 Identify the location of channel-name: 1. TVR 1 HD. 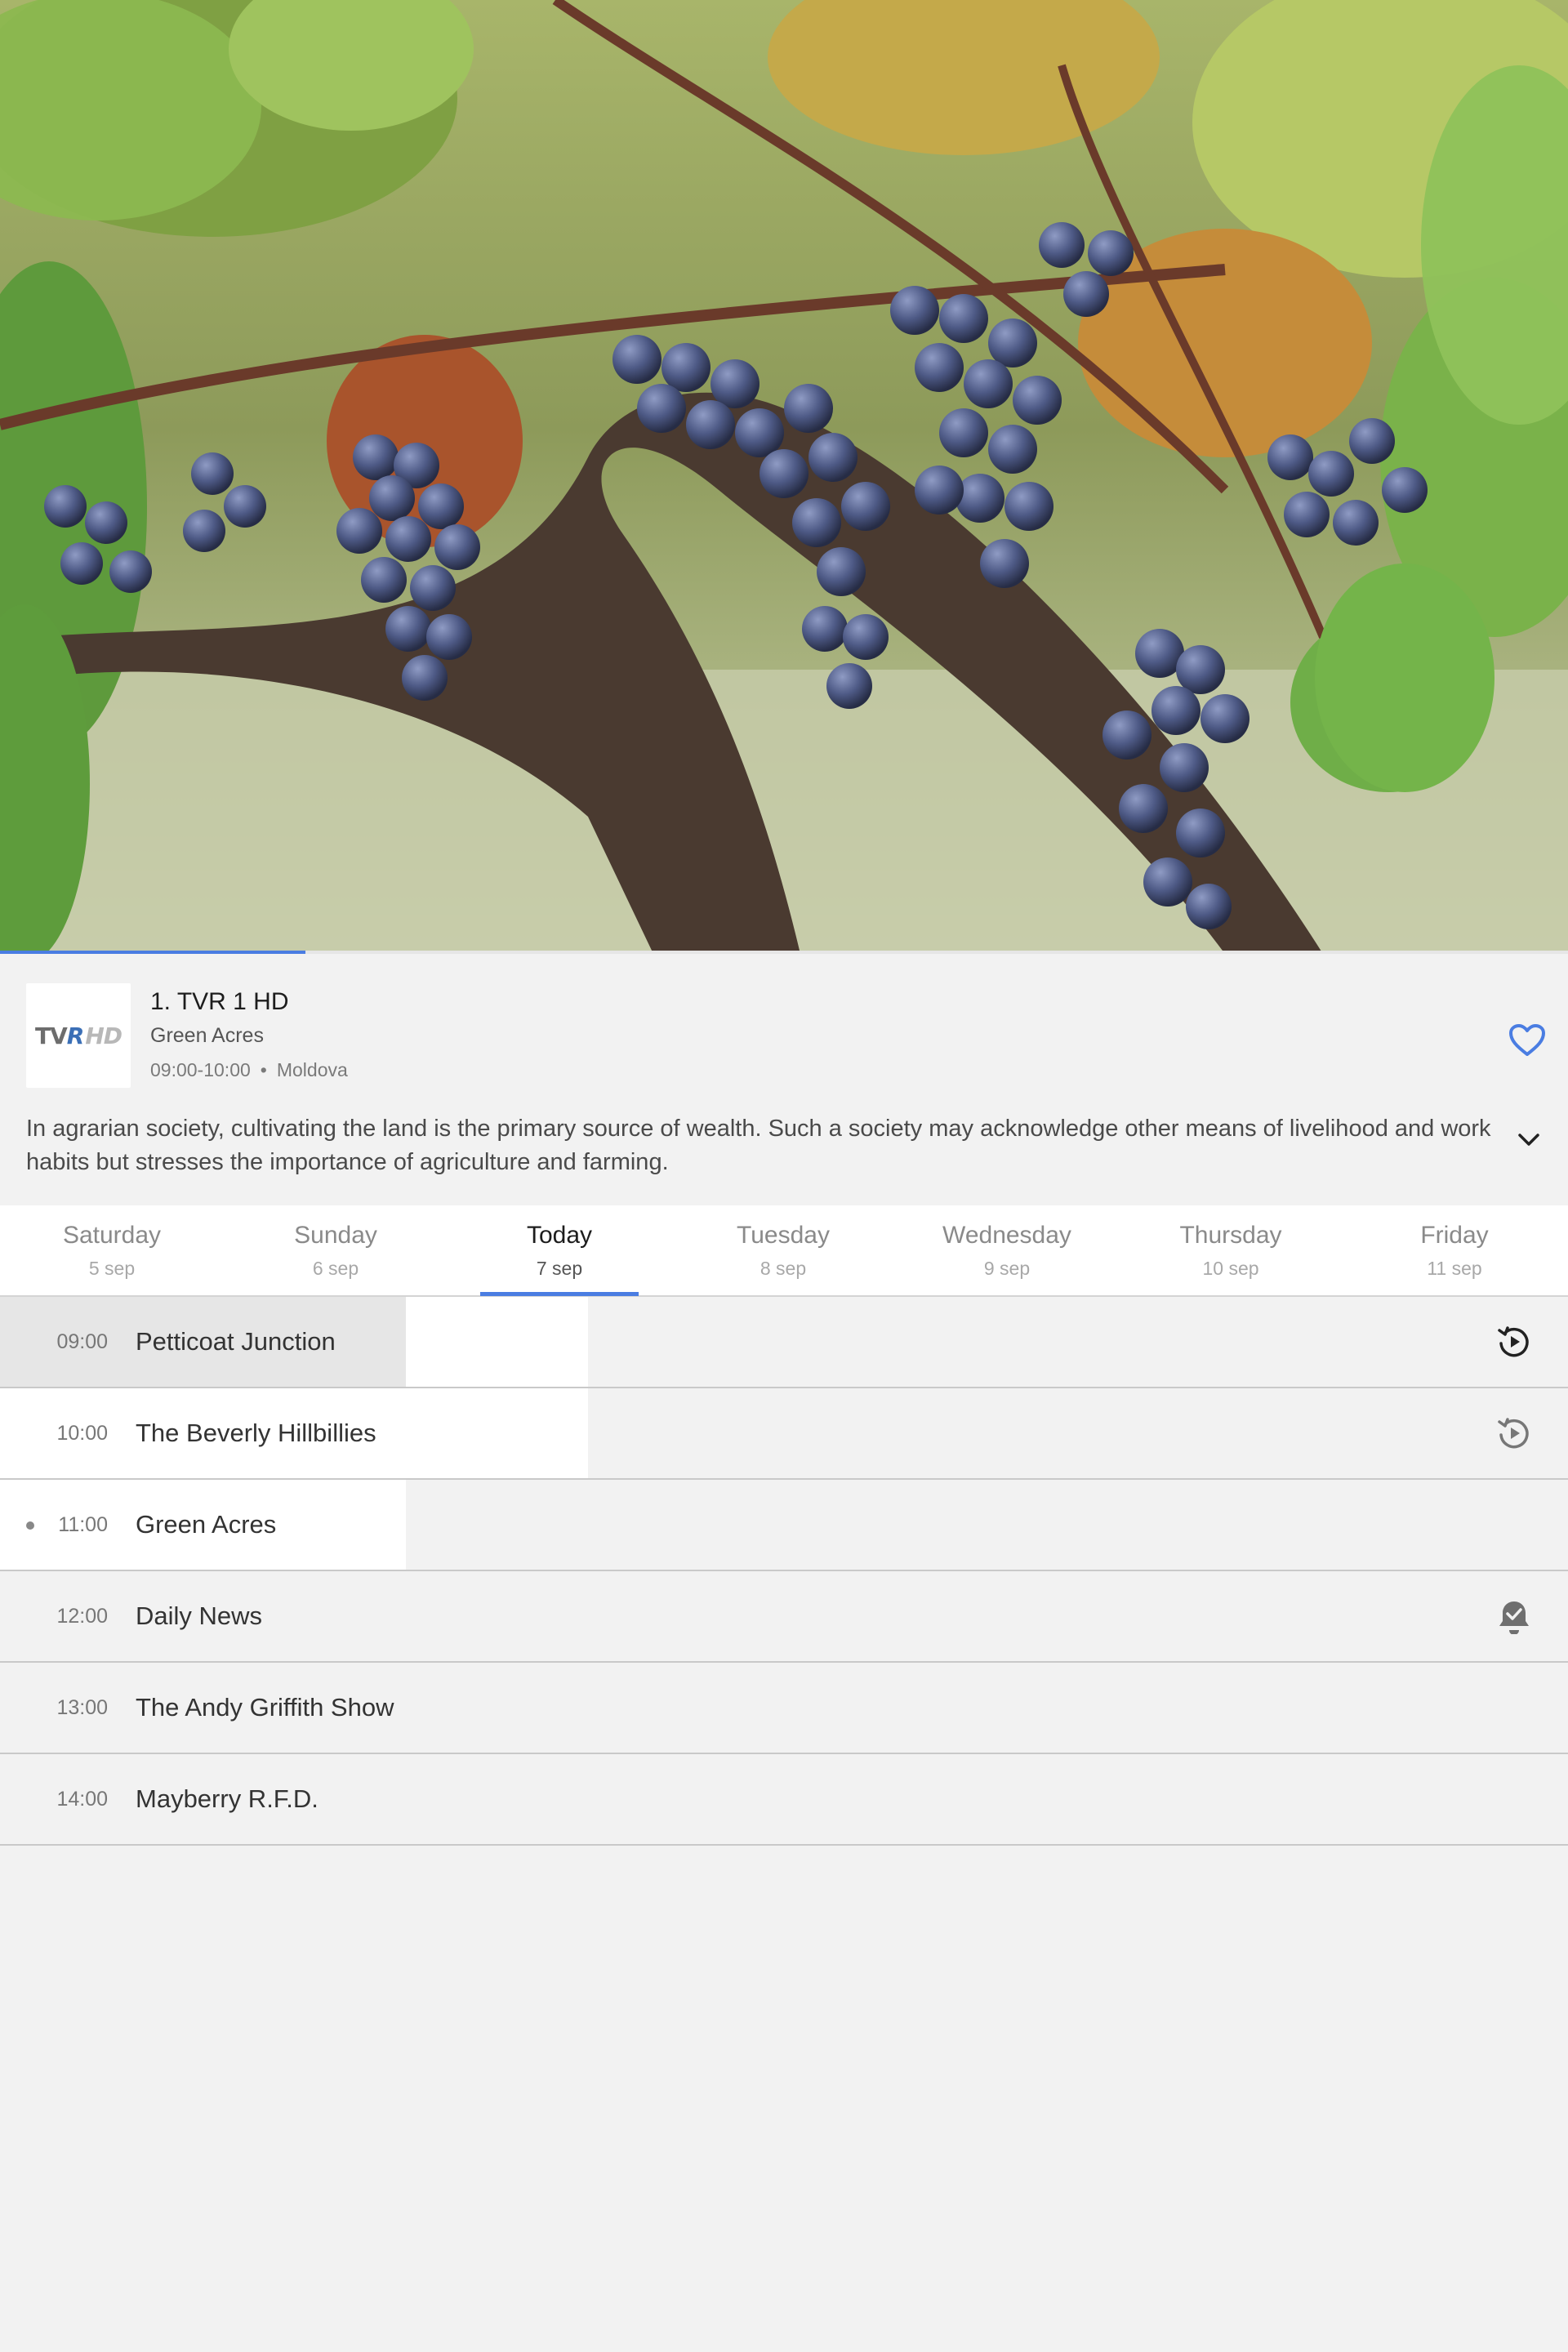
(219, 1001).